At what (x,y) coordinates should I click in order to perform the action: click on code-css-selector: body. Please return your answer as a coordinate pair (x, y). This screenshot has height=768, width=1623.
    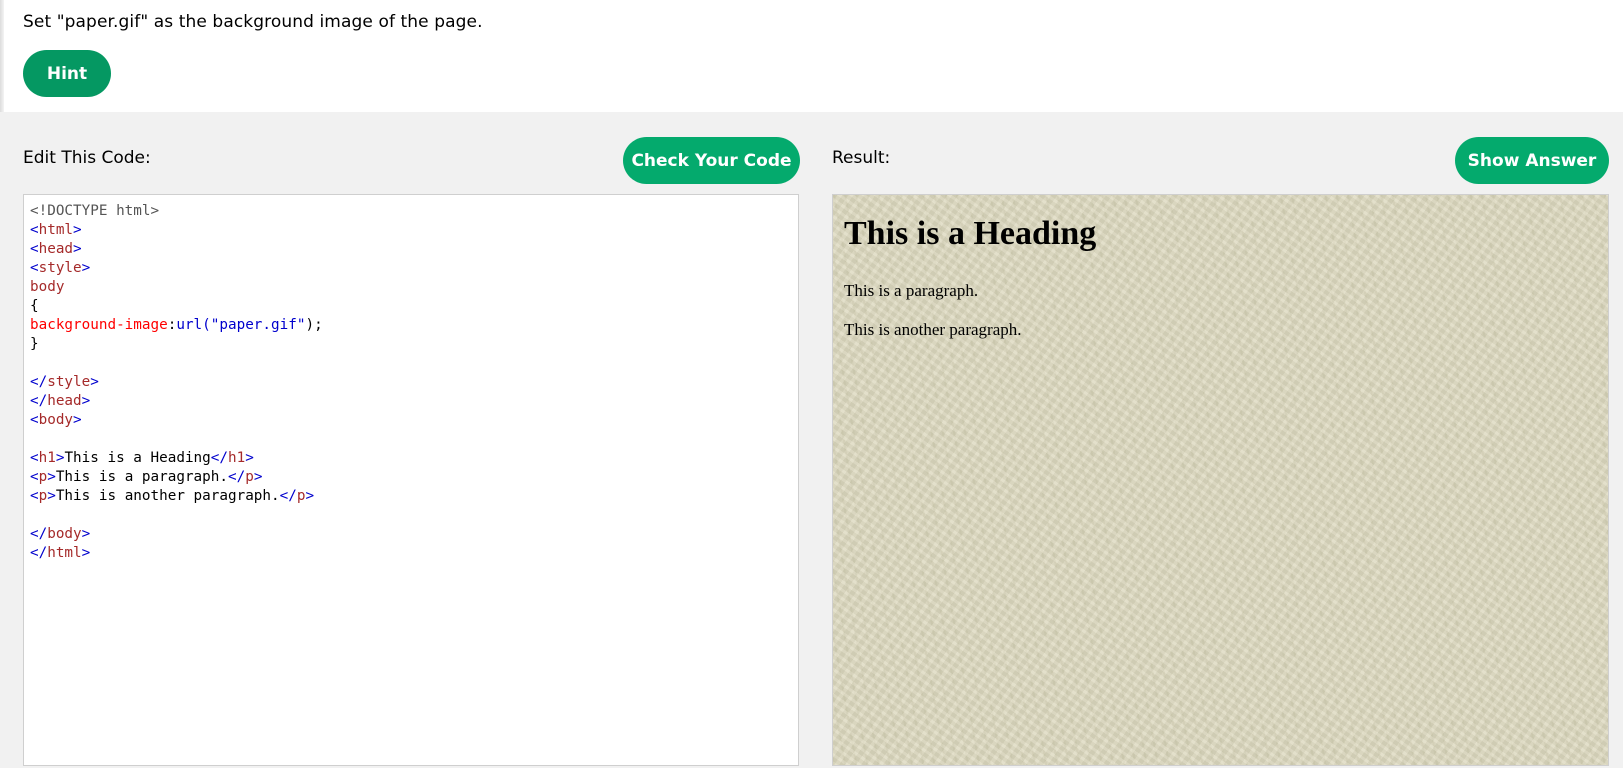
    Looking at the image, I should click on (47, 287).